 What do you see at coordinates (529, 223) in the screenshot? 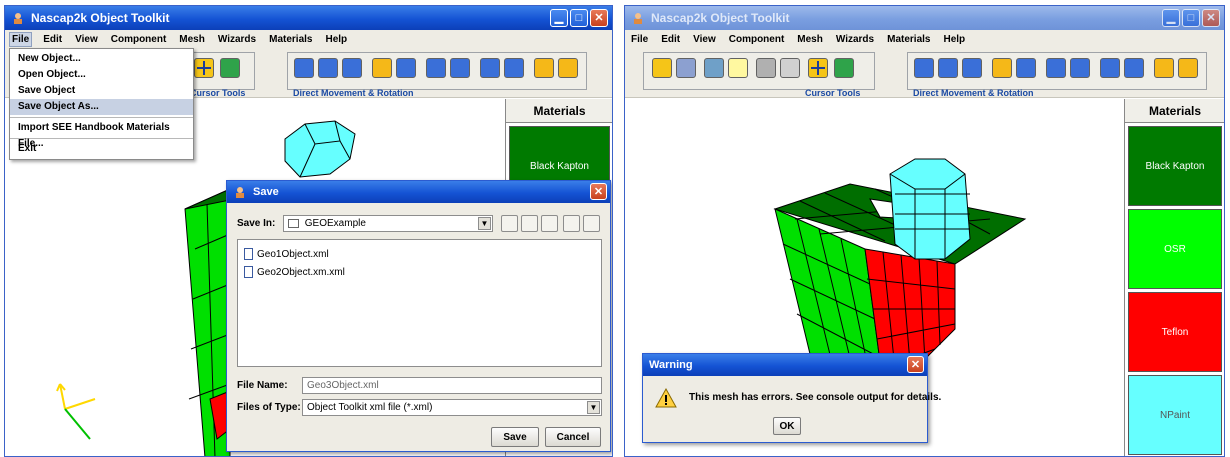
I see `home-folder-icon` at bounding box center [529, 223].